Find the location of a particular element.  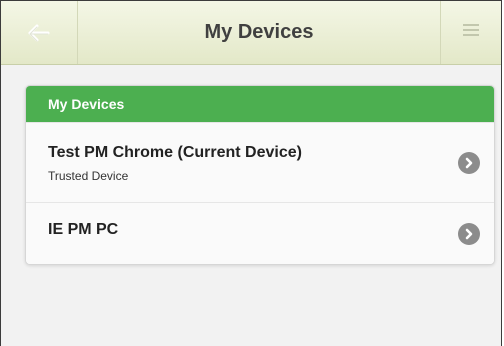

device-name: IE PM PC is located at coordinates (83, 229).